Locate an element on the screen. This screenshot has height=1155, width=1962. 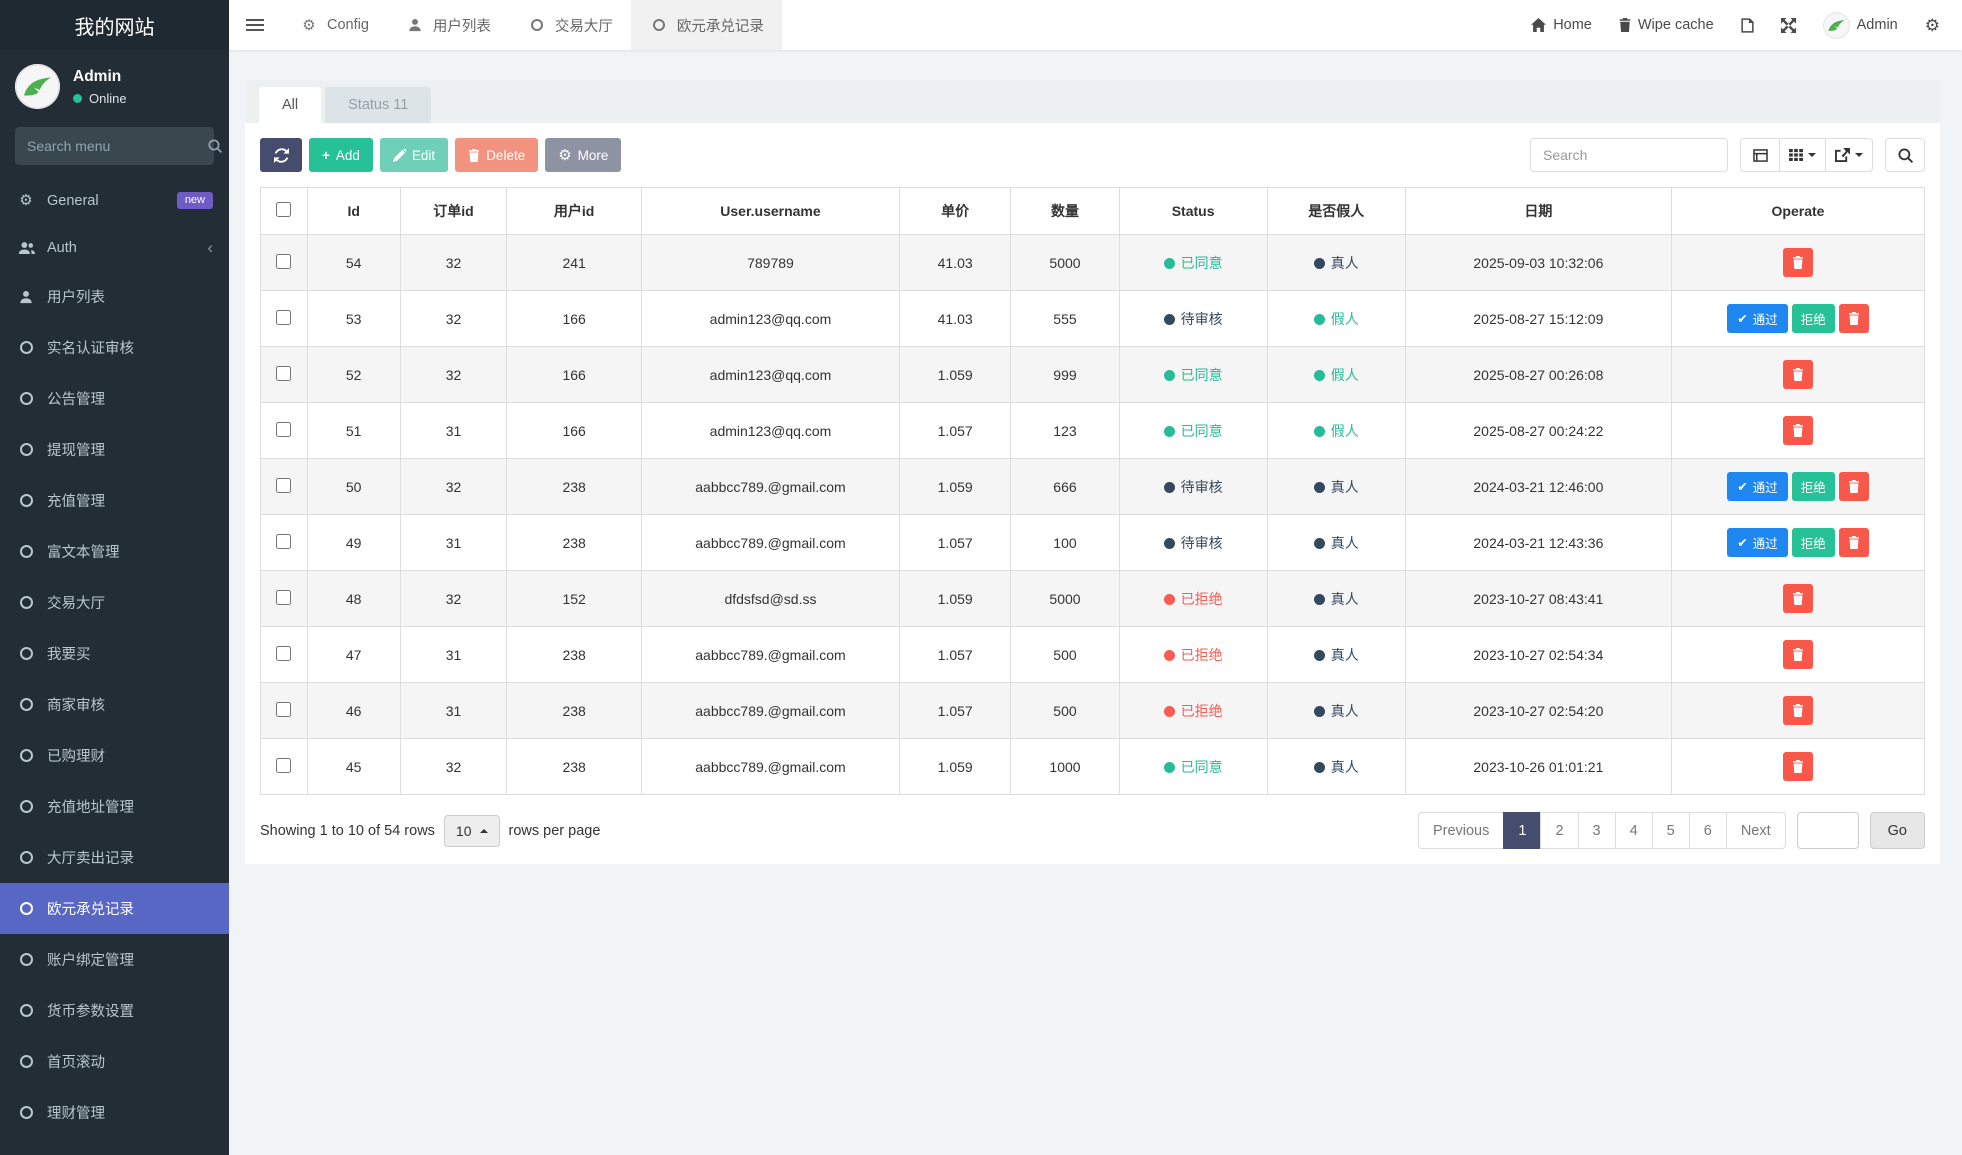
column-header: 数量 is located at coordinates (1065, 211).